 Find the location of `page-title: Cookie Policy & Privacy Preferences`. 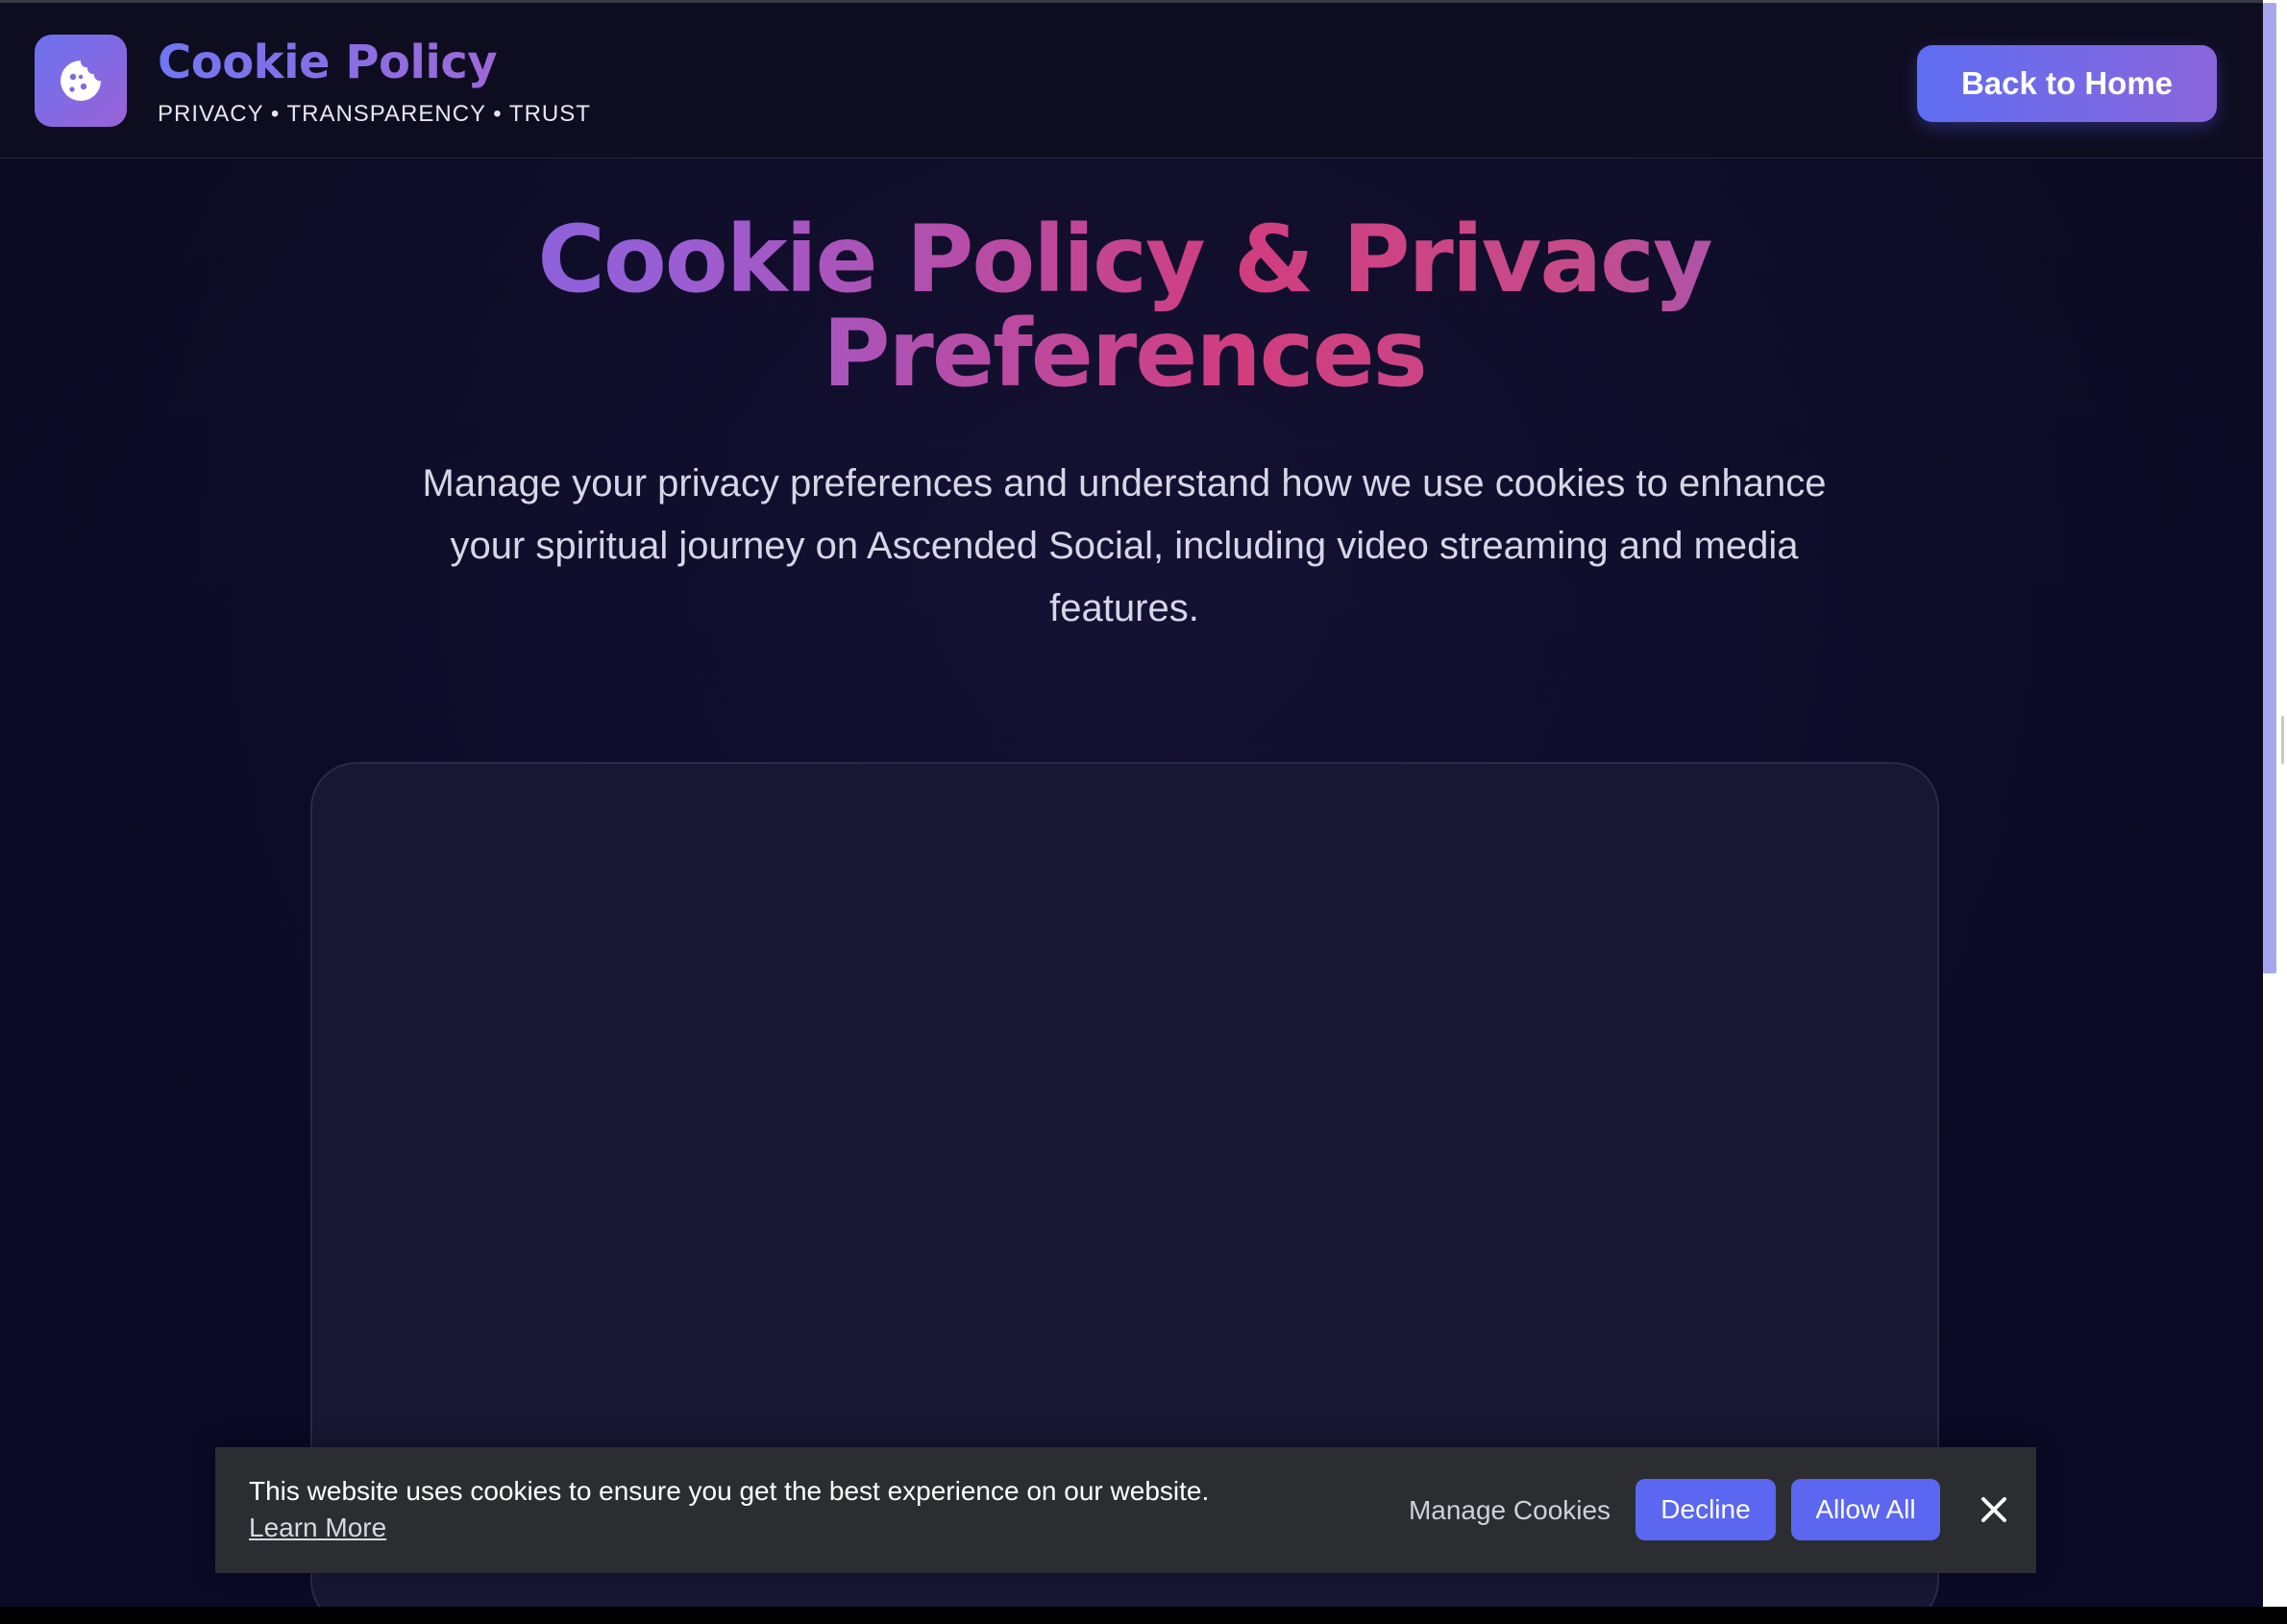

page-title: Cookie Policy & Privacy Preferences is located at coordinates (1124, 306).